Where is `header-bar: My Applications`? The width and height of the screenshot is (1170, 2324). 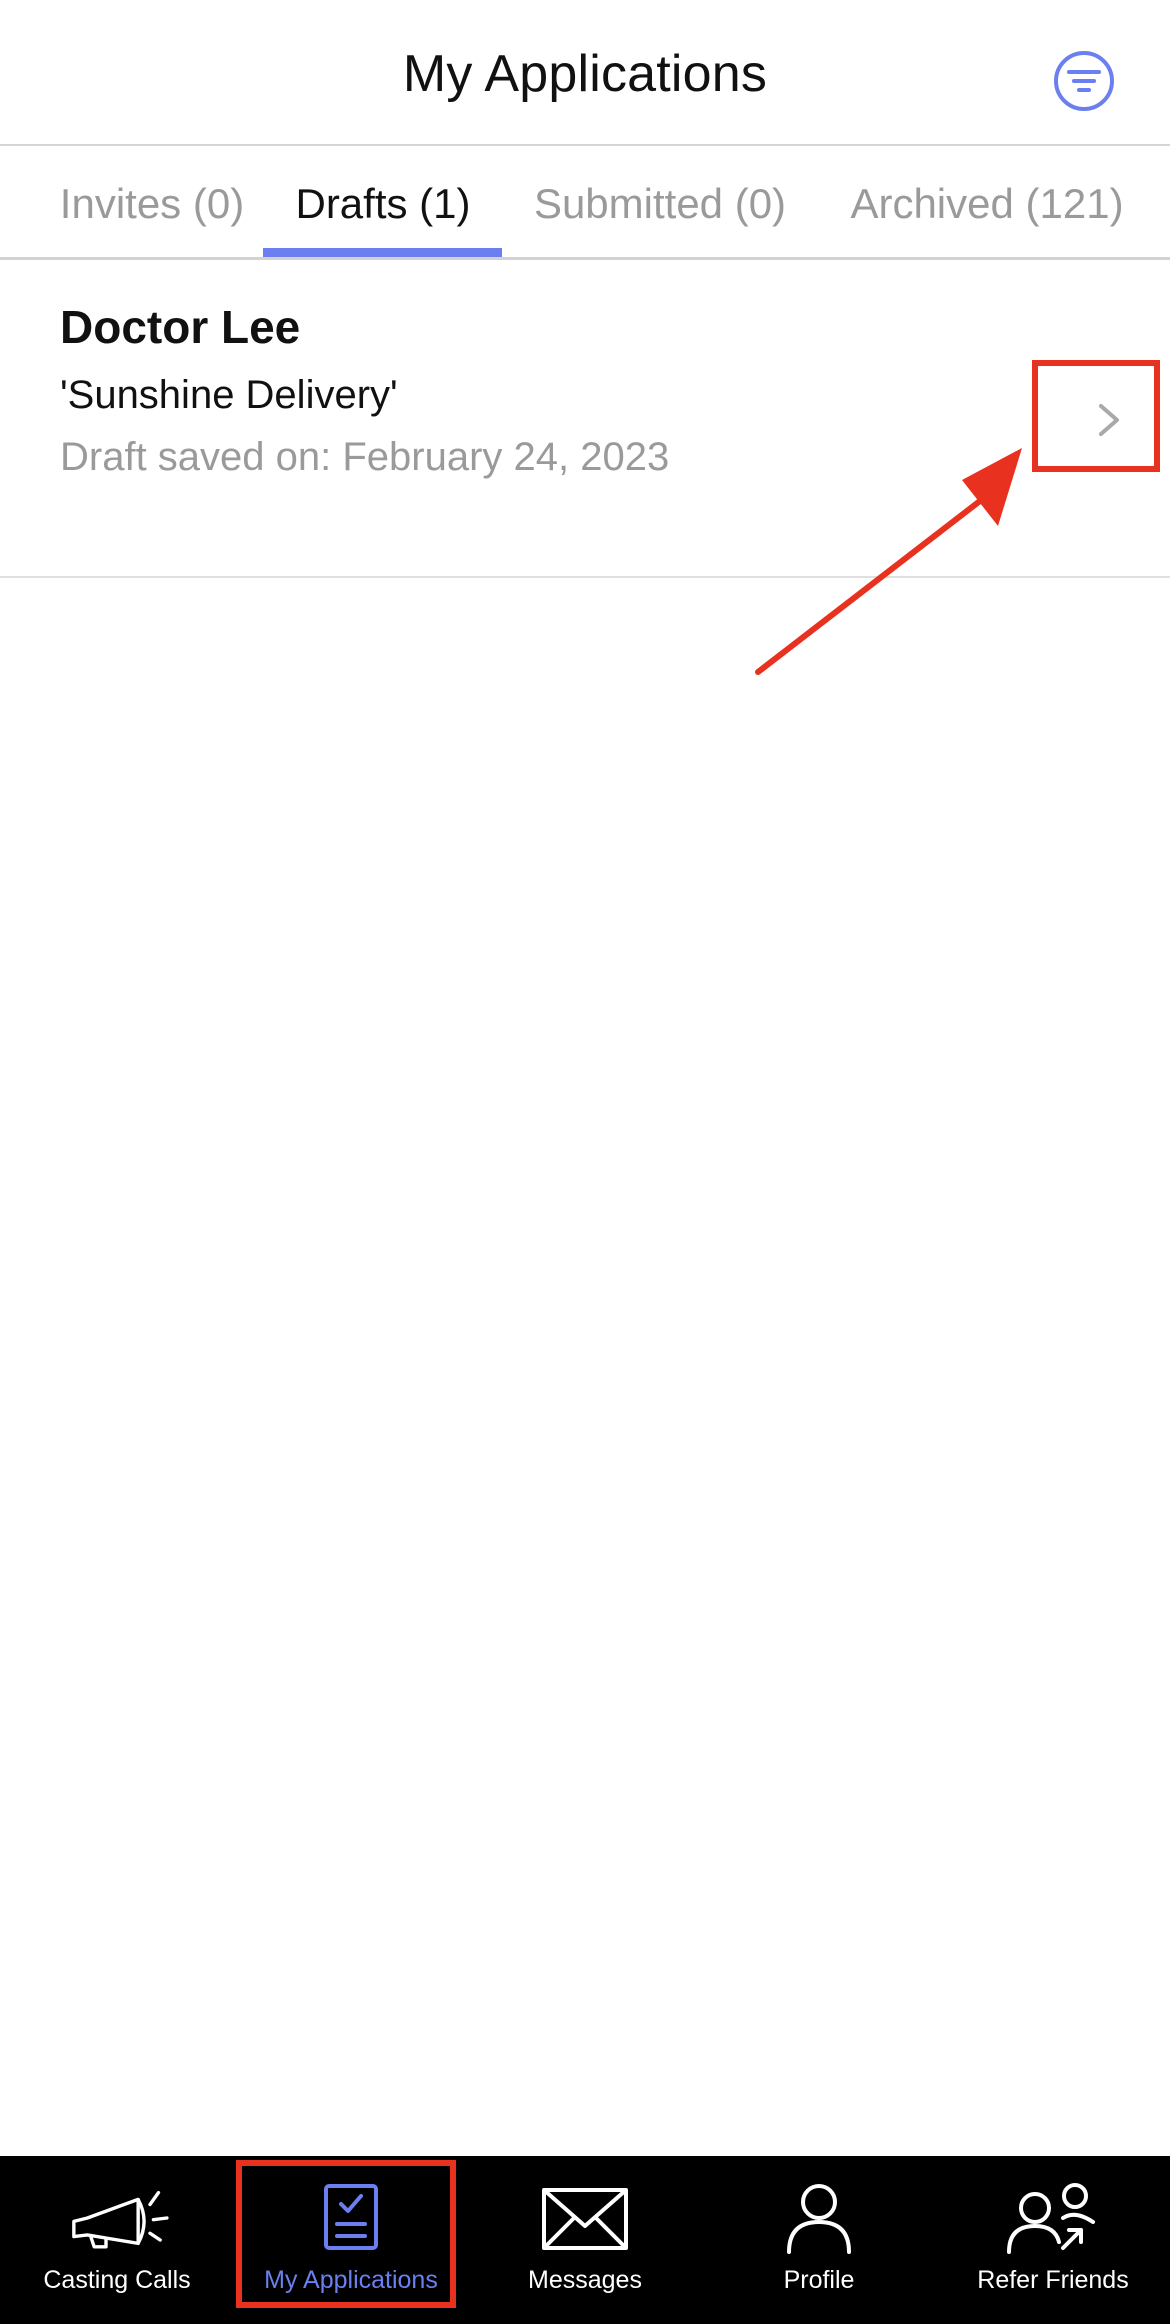
header-bar: My Applications is located at coordinates (585, 73).